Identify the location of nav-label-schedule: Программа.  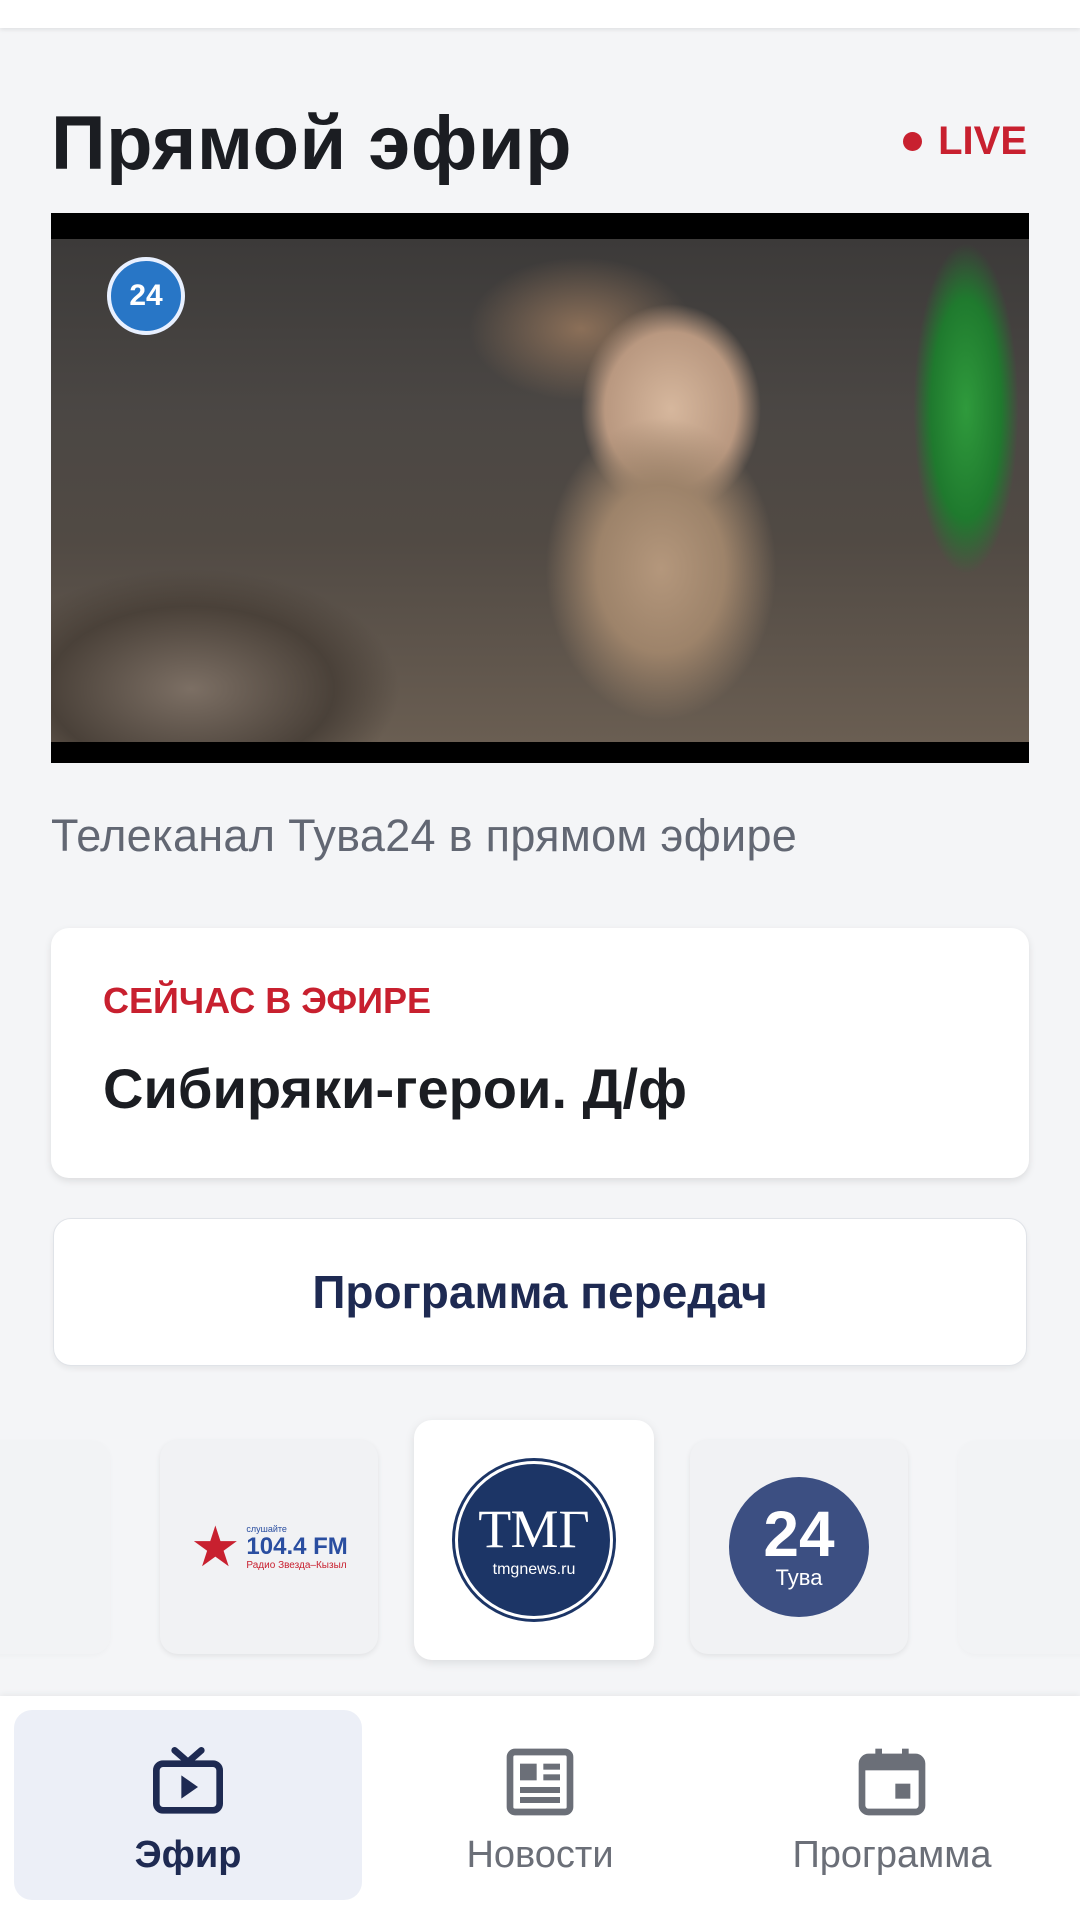
(892, 1855).